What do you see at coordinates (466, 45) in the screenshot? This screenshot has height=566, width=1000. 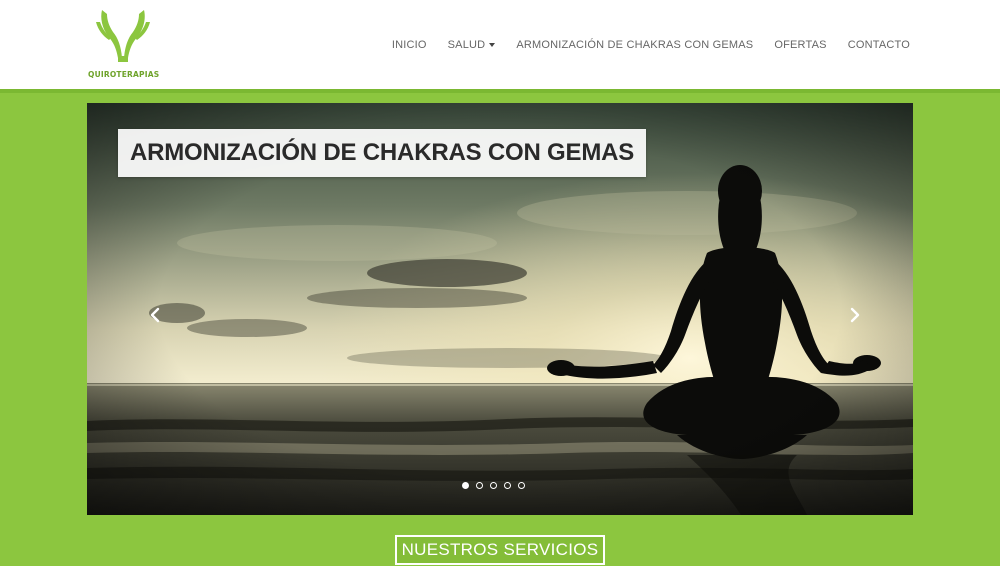 I see `nav-item-label: SALUD` at bounding box center [466, 45].